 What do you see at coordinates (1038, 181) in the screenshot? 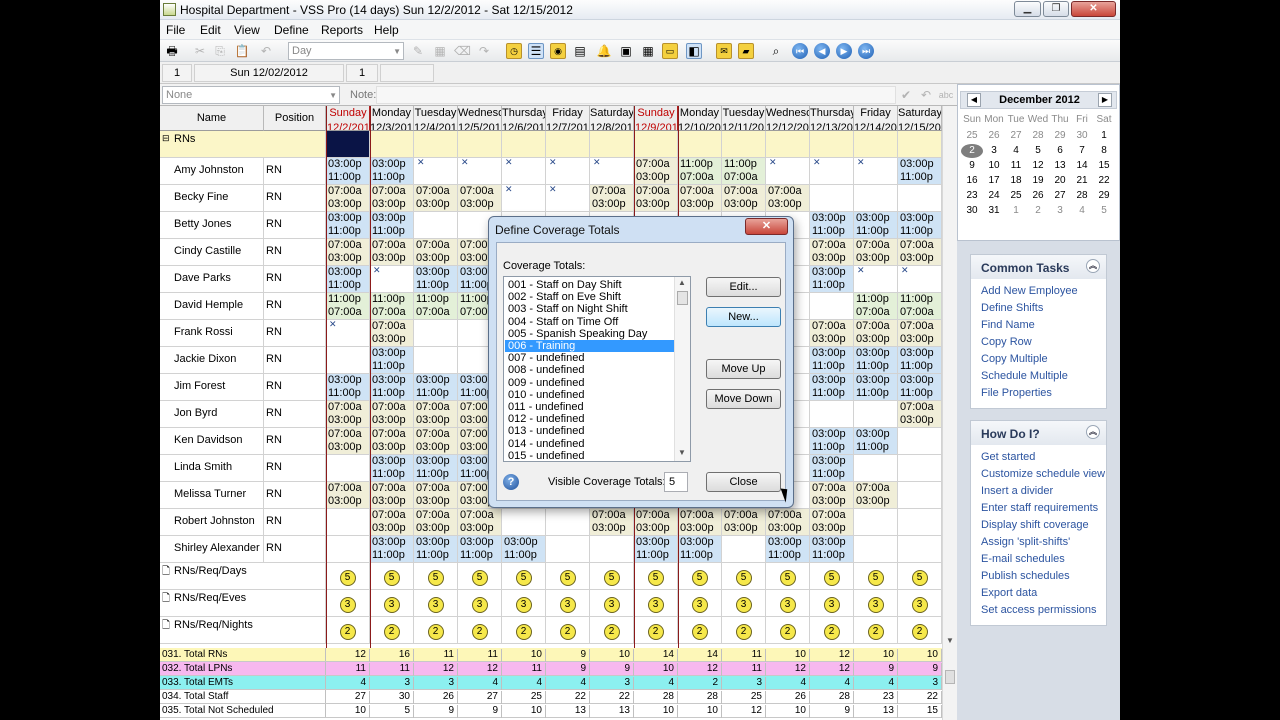
I see `calendar-day: 19` at bounding box center [1038, 181].